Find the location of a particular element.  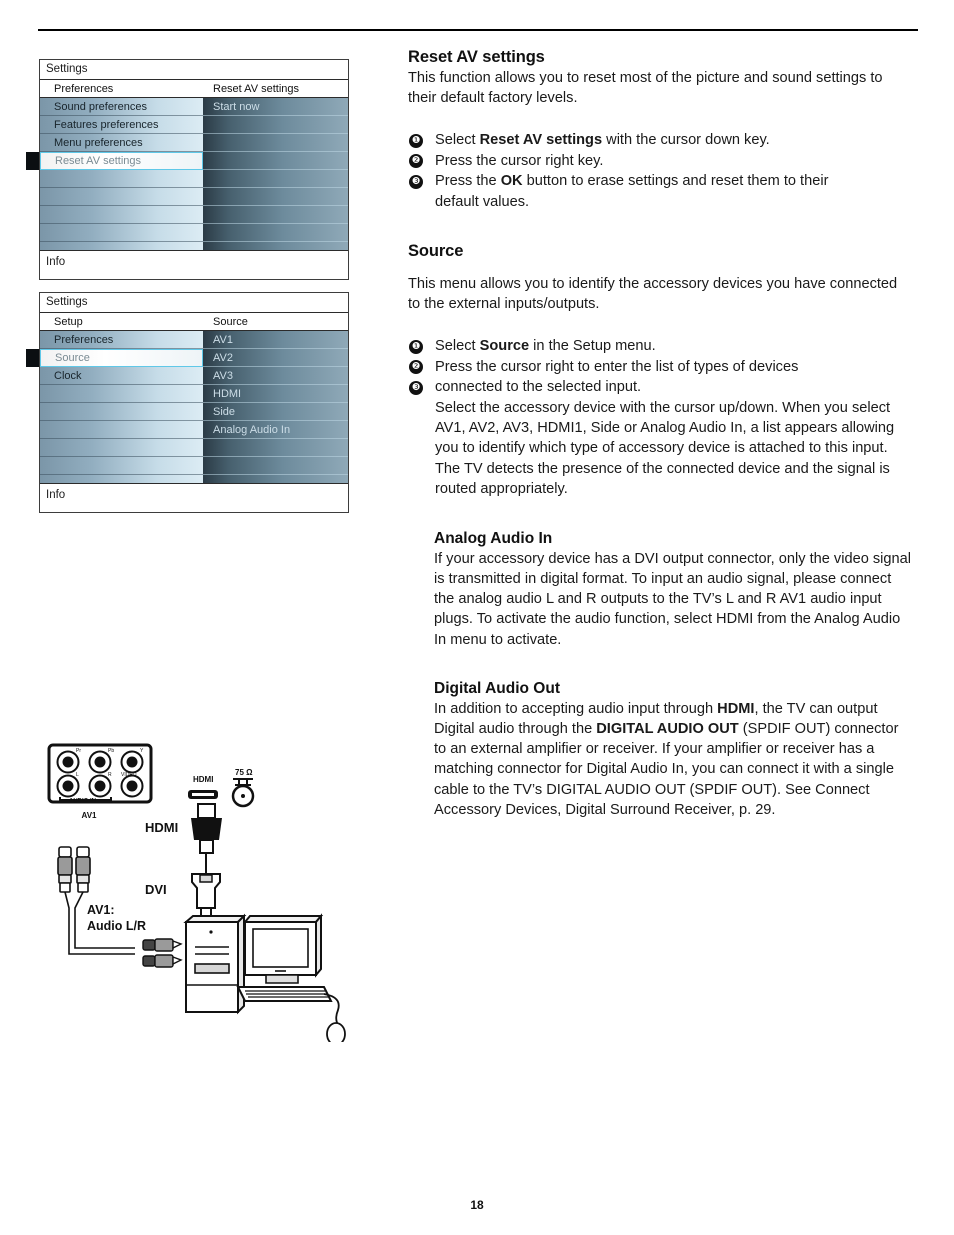

menu-item-preferences: Preferences is located at coordinates (121, 340).